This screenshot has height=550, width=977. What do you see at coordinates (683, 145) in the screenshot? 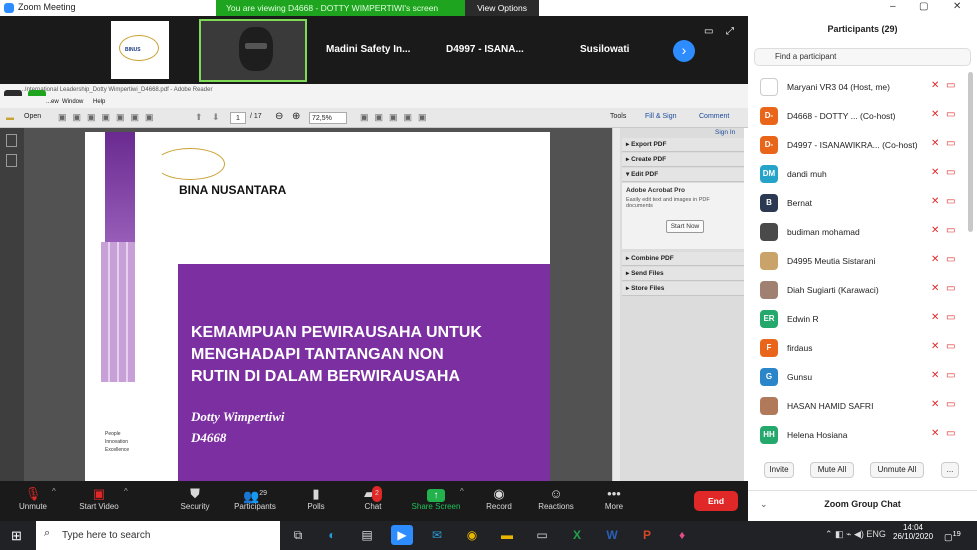
I see `export-pdf-section: ▸ Export PDF` at bounding box center [683, 145].